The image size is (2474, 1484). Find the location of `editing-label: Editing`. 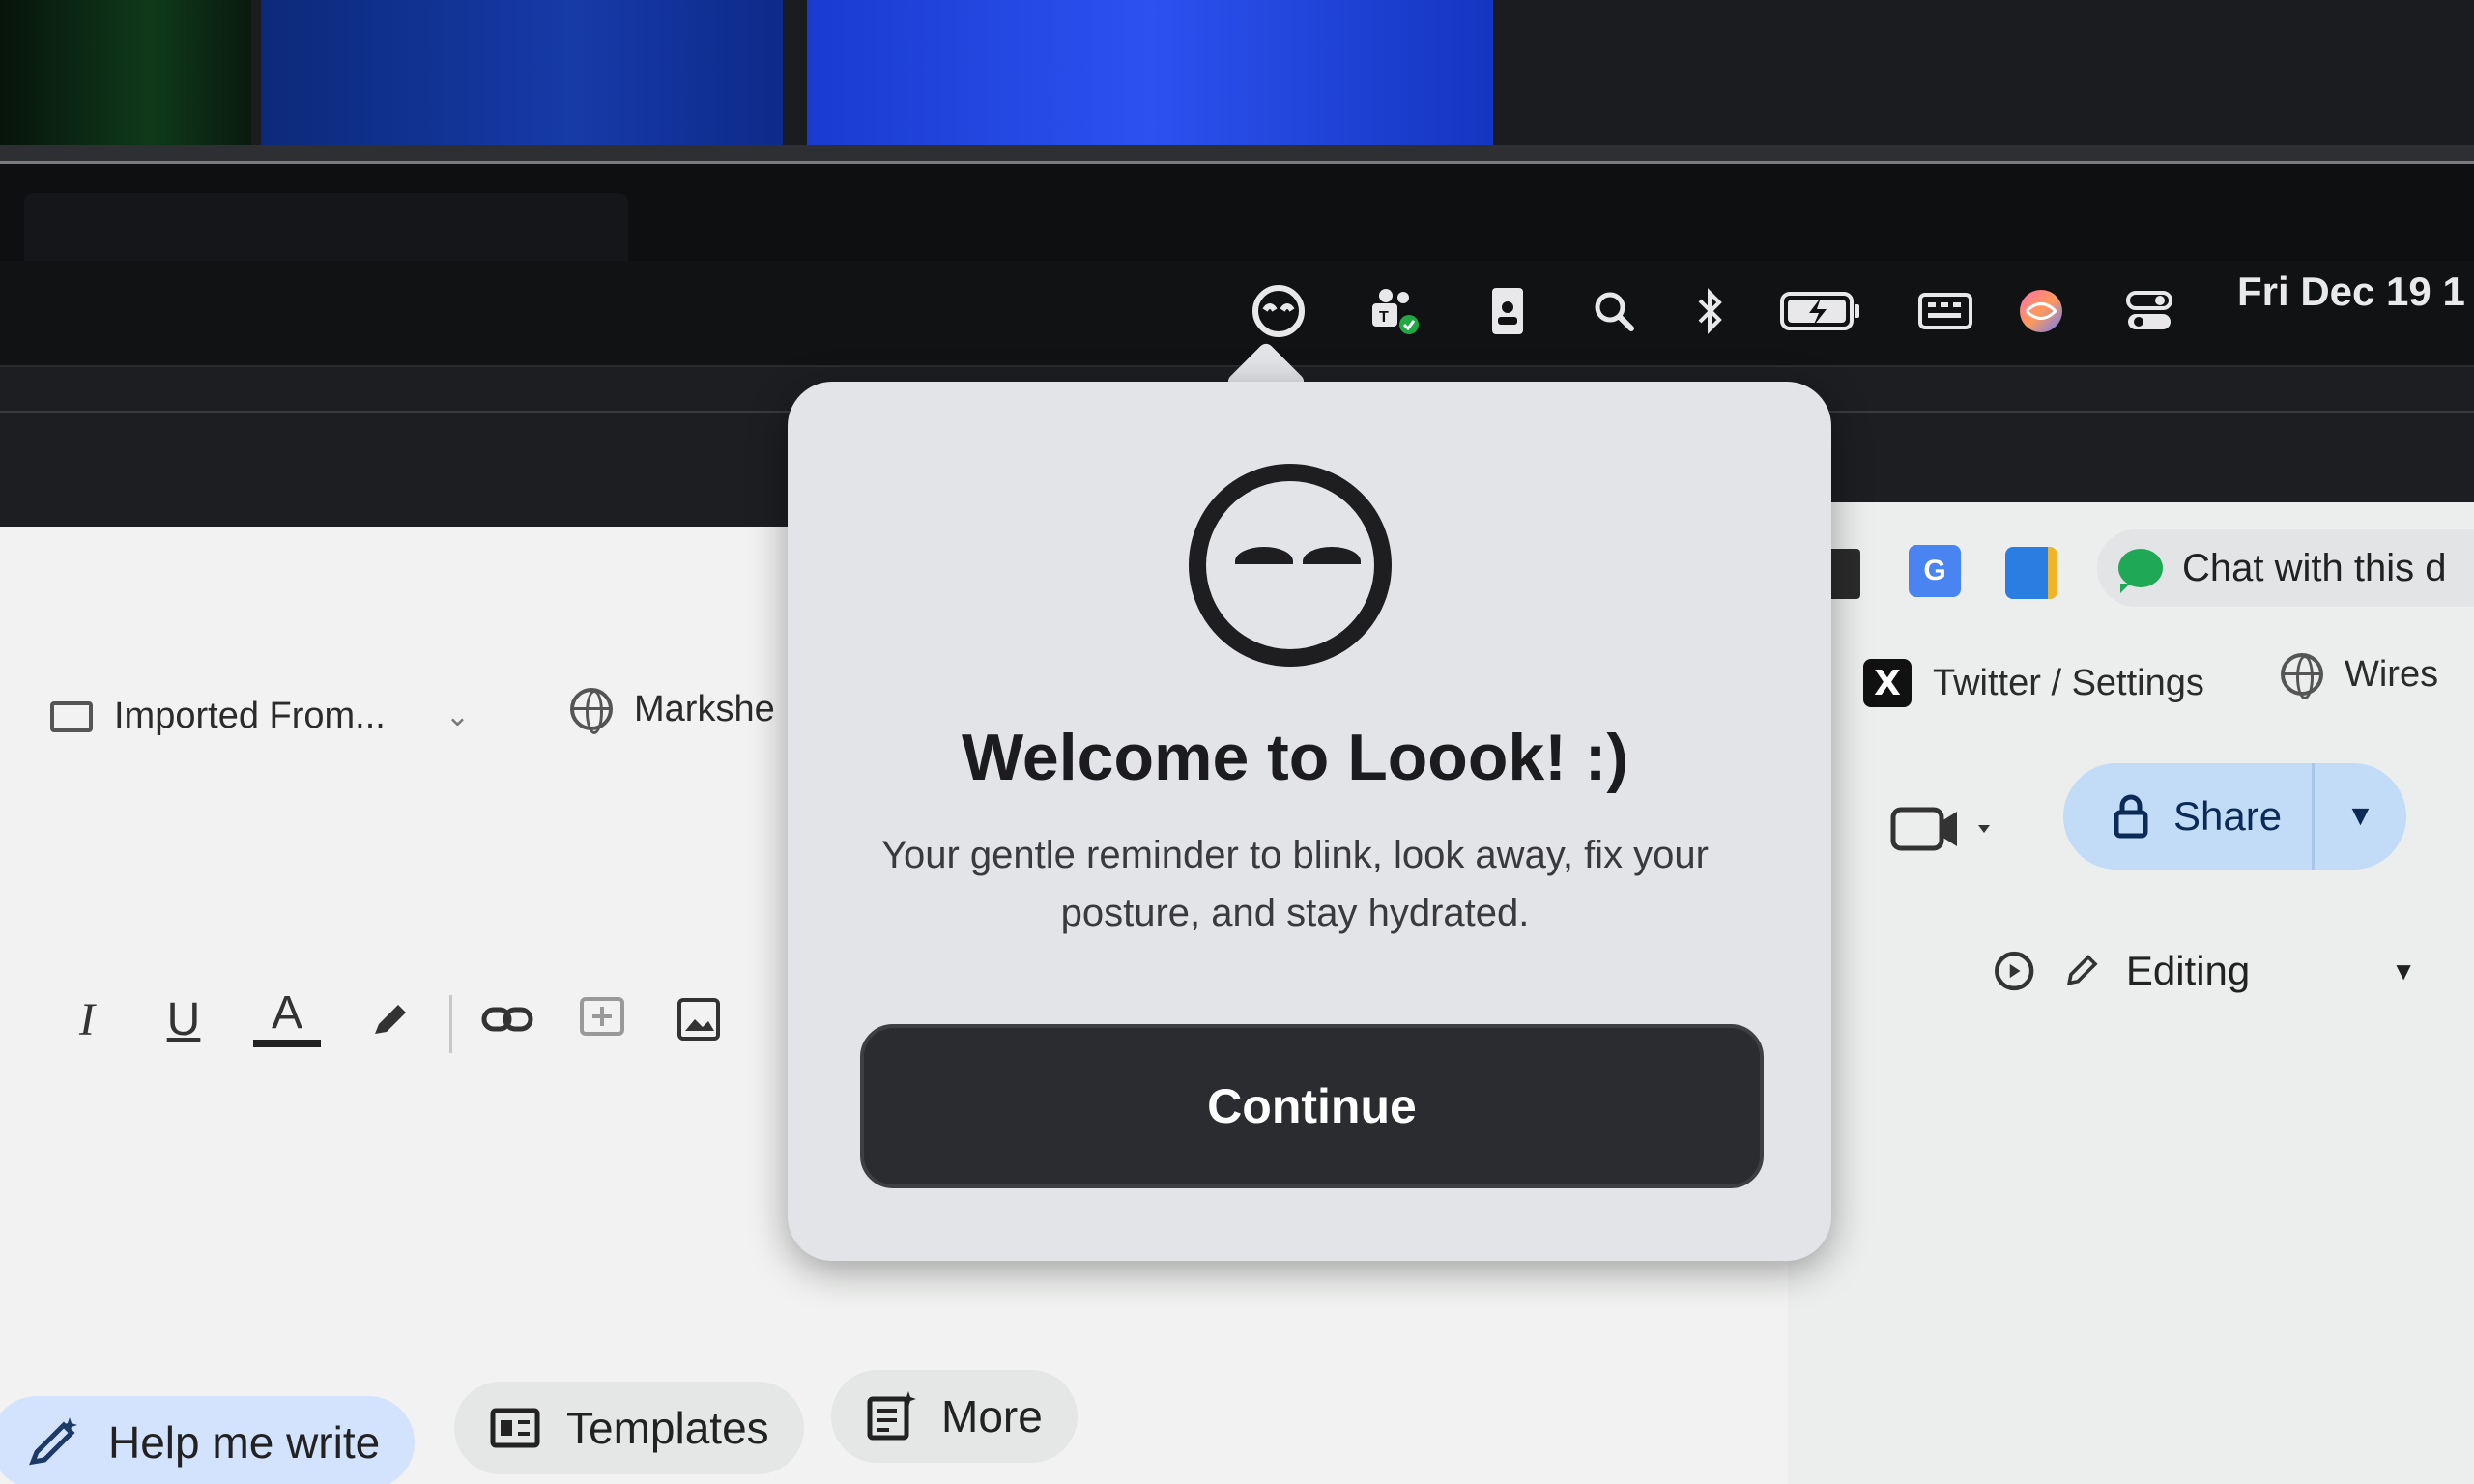

editing-label: Editing is located at coordinates (2188, 971).